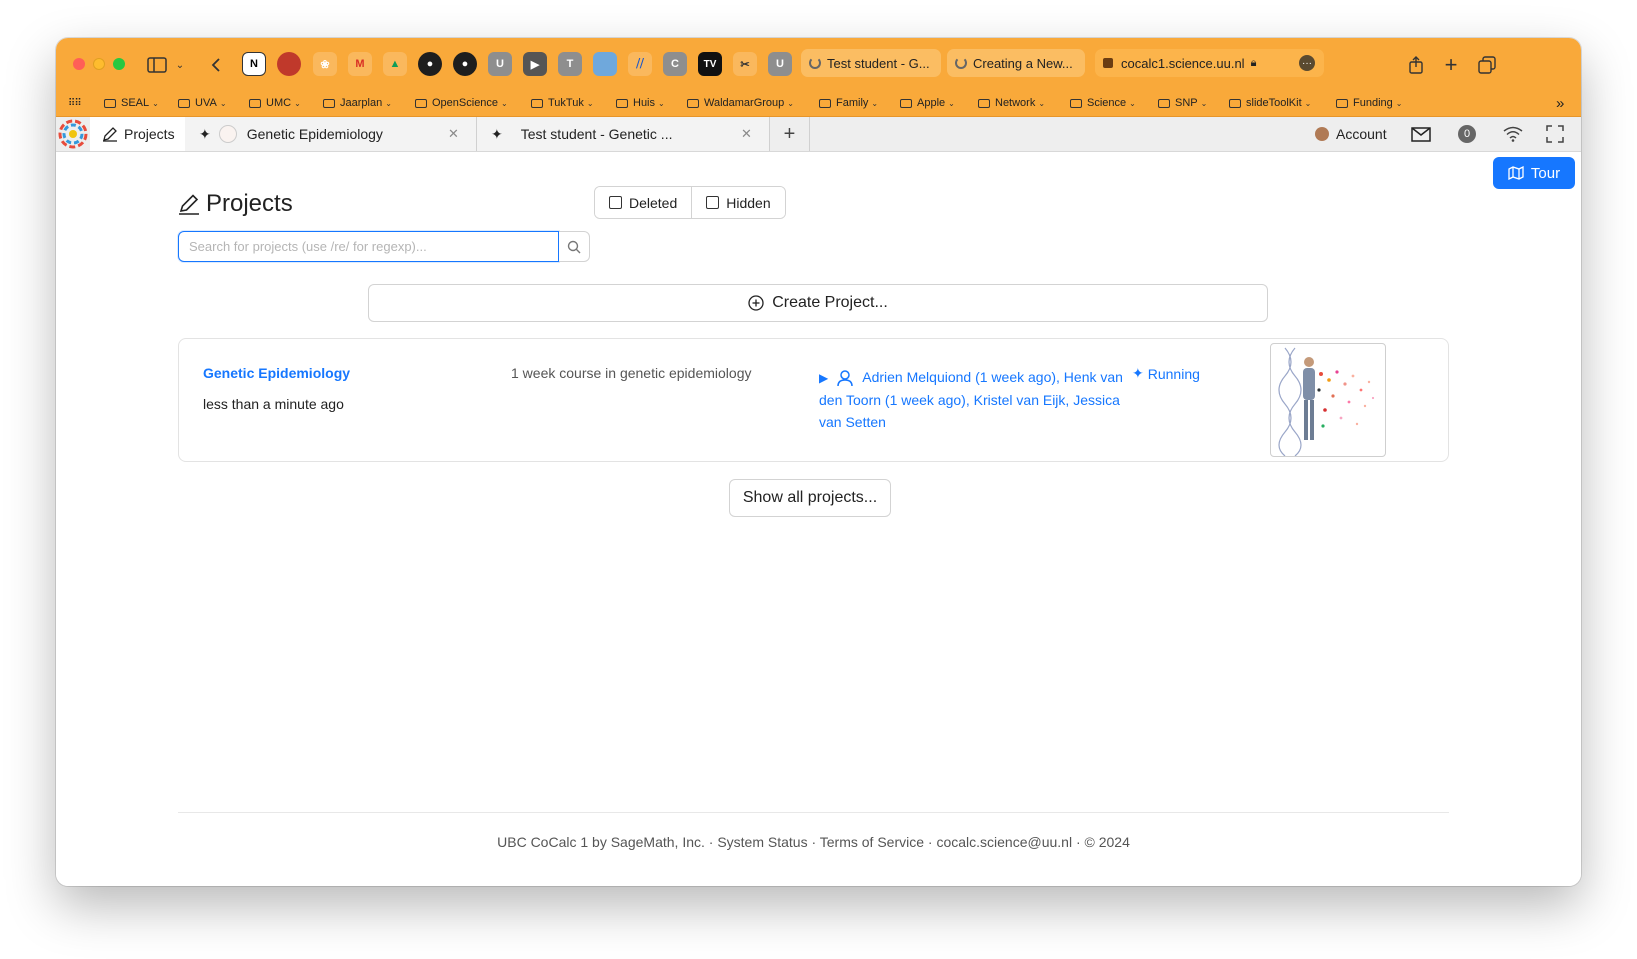 The image size is (1637, 959). I want to click on wifi-icon, so click(1513, 134).